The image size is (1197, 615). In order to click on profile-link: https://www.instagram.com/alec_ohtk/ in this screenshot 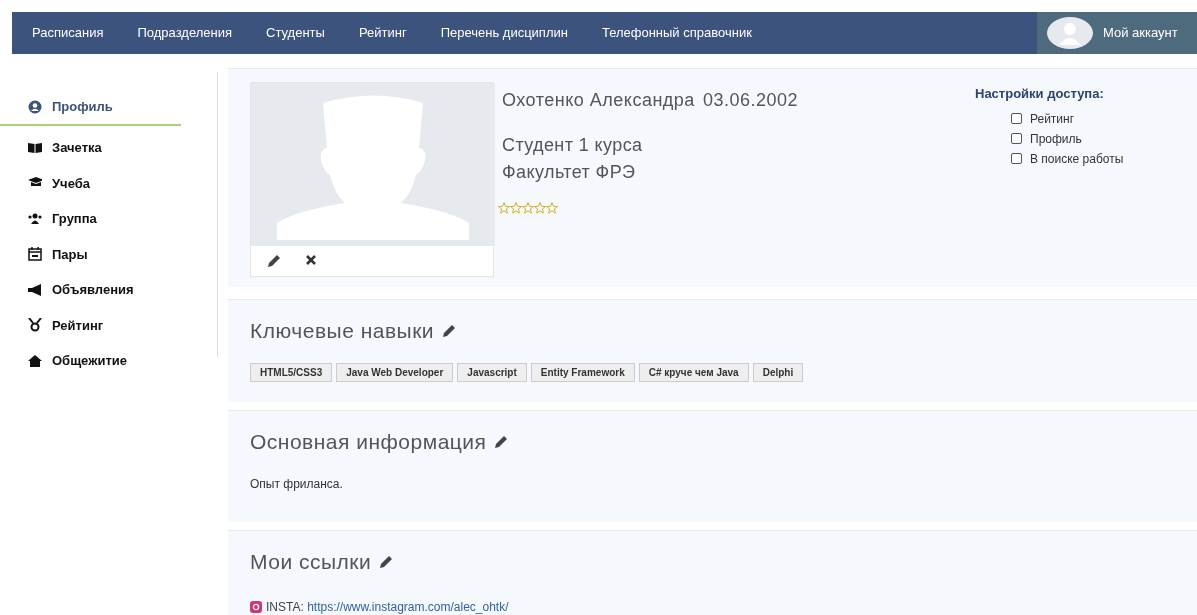, I will do `click(408, 606)`.